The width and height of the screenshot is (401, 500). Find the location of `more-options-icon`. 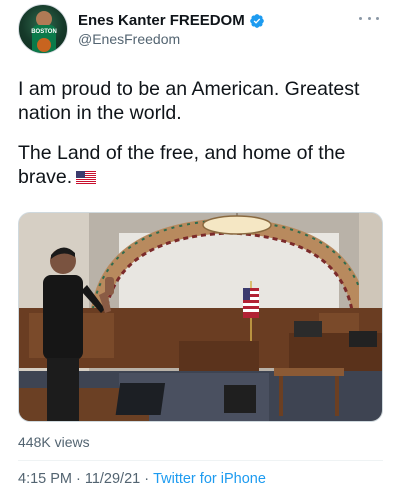

more-options-icon is located at coordinates (369, 18).